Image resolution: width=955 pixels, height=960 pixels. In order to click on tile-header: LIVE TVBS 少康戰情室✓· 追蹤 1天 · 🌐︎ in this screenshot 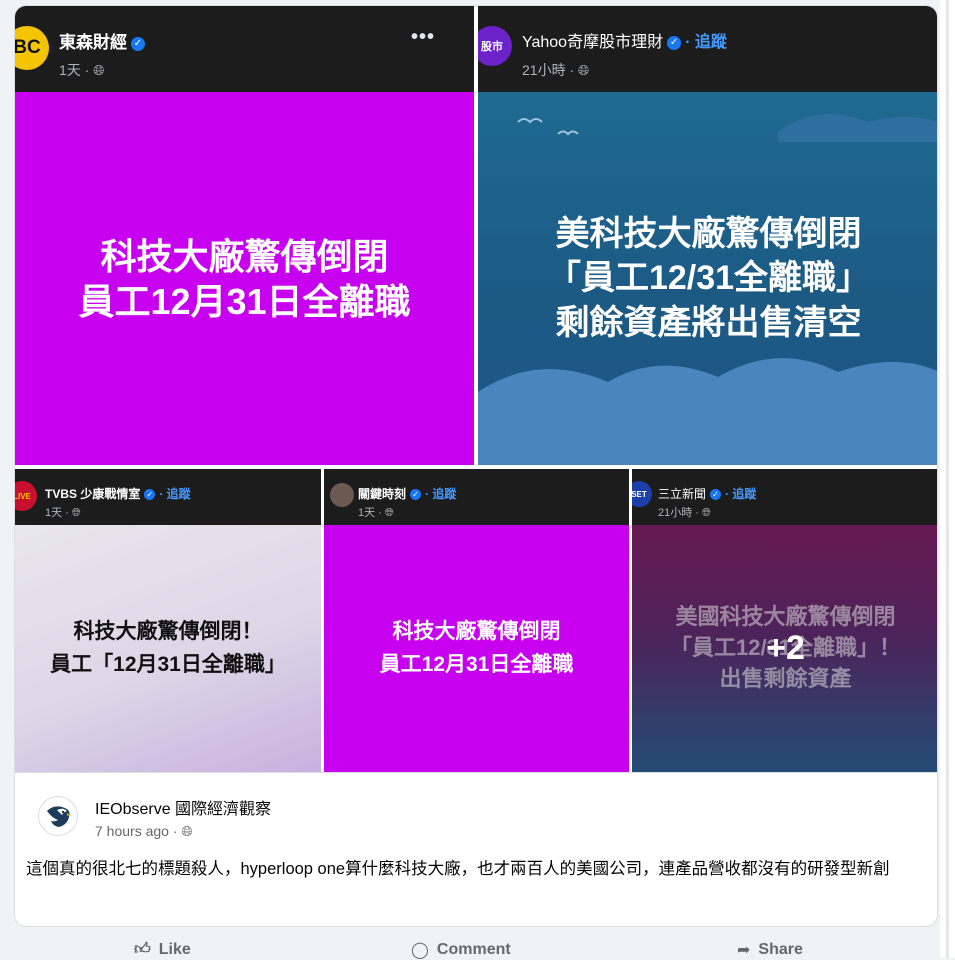, I will do `click(168, 497)`.